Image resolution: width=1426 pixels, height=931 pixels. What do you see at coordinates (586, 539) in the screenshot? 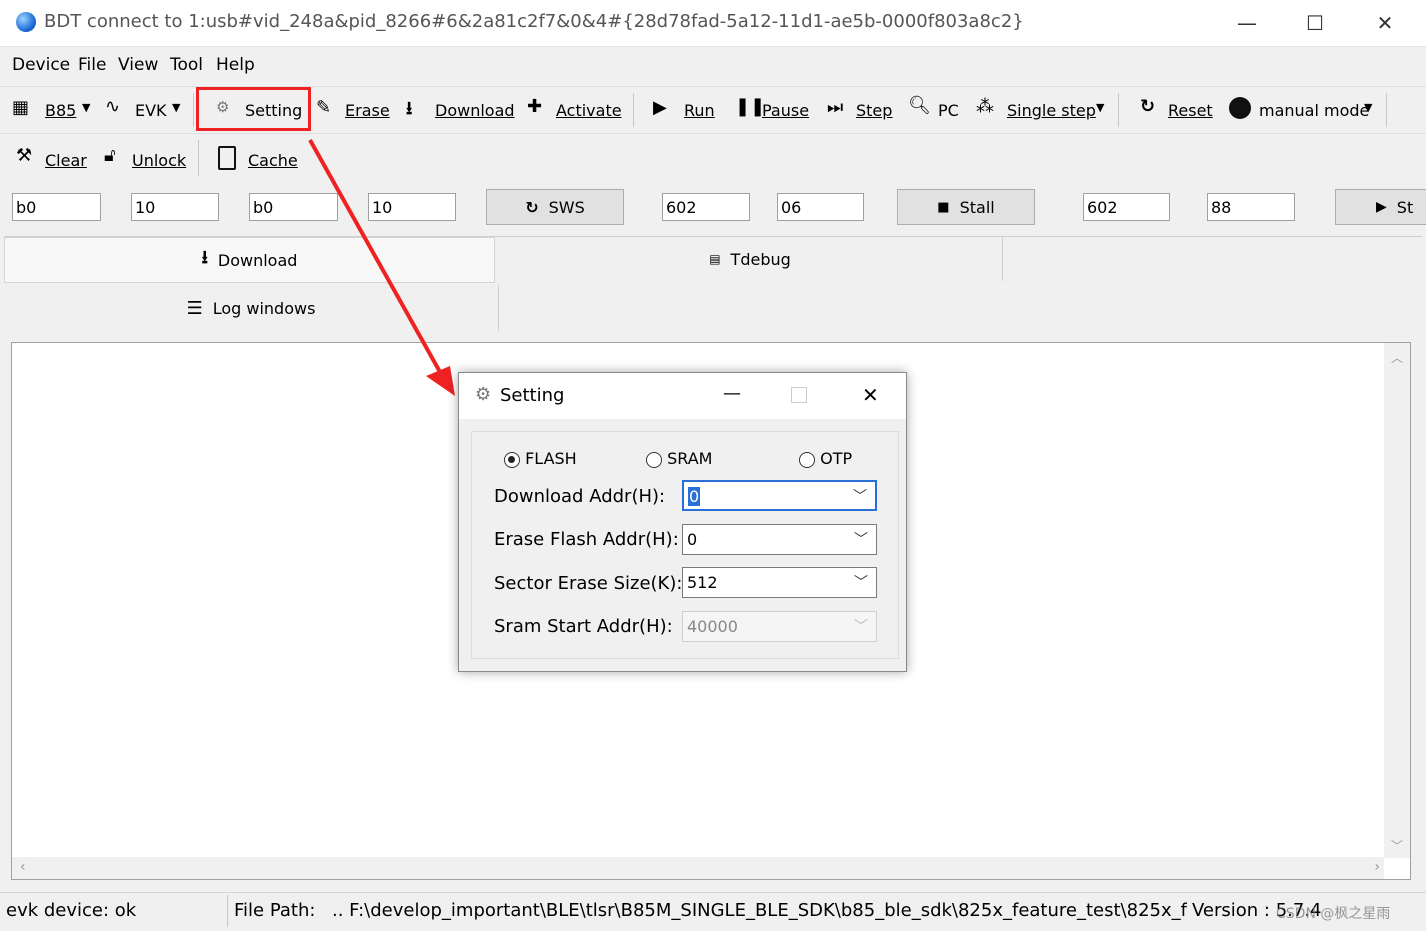
I see `erase-addr-label: Erase Flash Addr(H):` at bounding box center [586, 539].